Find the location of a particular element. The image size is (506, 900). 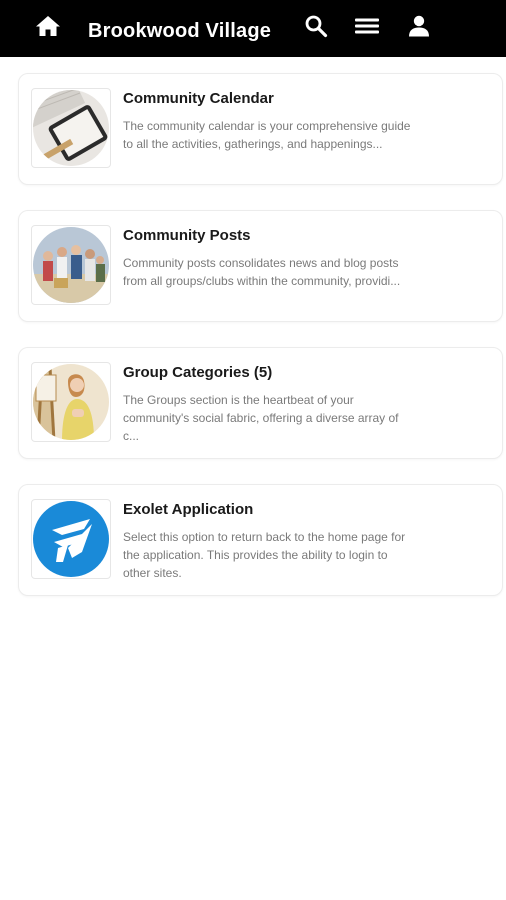

home-icon is located at coordinates (48, 28).